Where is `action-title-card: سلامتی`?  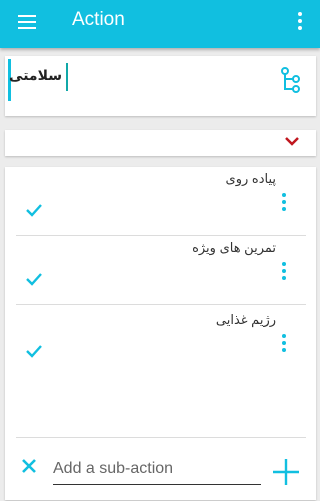 action-title-card: سلامتی is located at coordinates (160, 86).